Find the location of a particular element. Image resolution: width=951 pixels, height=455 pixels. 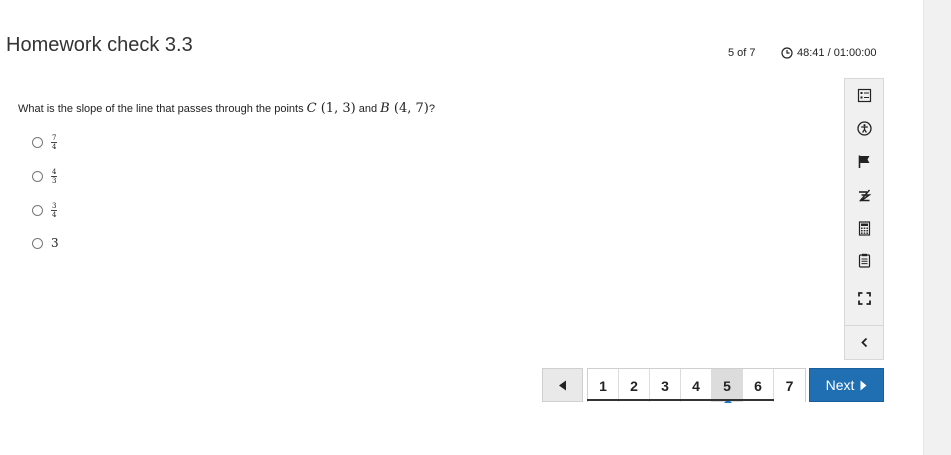

point-b-label: B is located at coordinates (385, 108).